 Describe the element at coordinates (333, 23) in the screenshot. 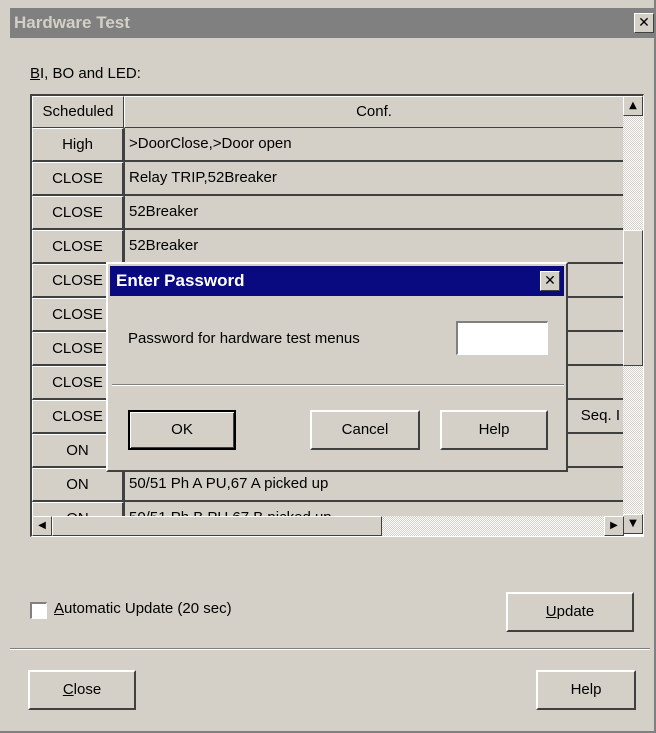

I see `window-titlebar: Hardware Test ✕` at that location.